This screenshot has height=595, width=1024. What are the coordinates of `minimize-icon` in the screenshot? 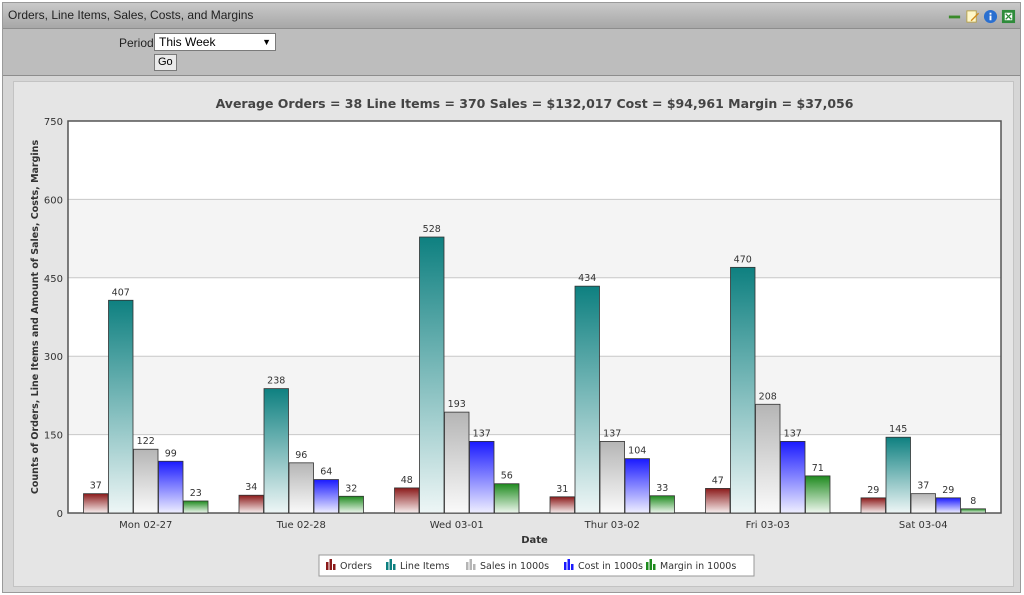 It's located at (954, 16).